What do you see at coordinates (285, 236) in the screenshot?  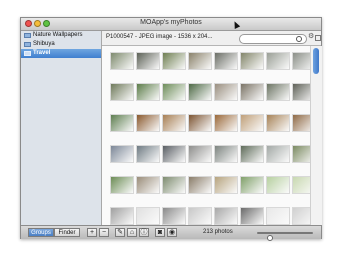 I see `zoom-slider` at bounding box center [285, 236].